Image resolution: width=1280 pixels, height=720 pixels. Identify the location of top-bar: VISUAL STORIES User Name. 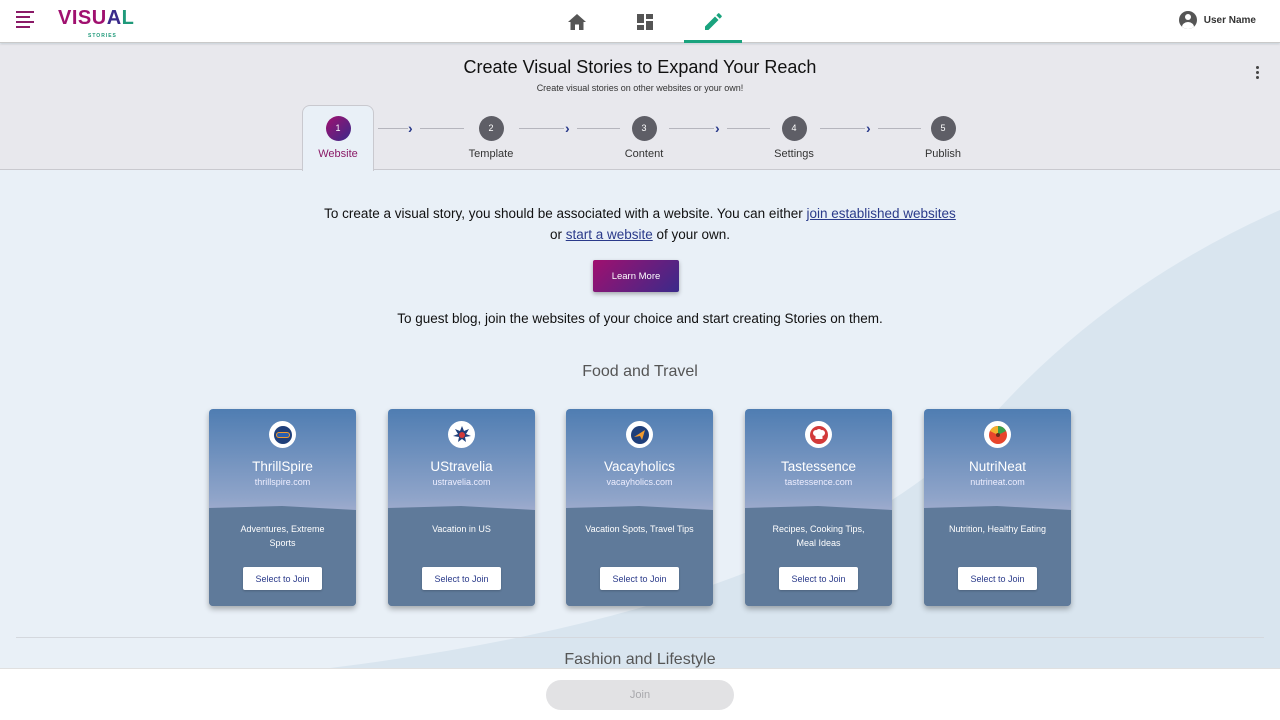
(640, 21).